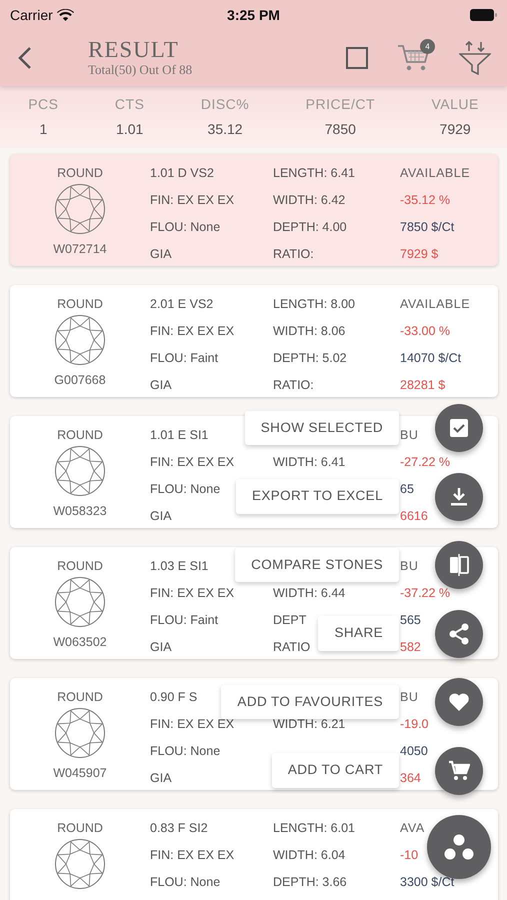 The image size is (507, 900). What do you see at coordinates (459, 847) in the screenshot?
I see `more-icon` at bounding box center [459, 847].